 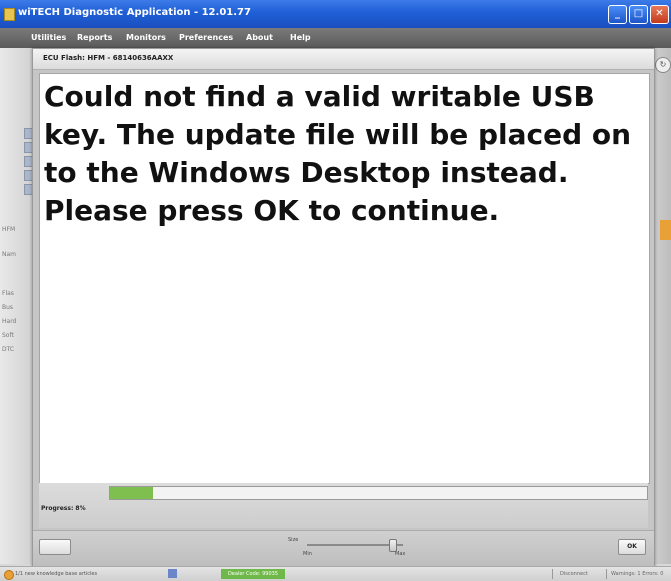 What do you see at coordinates (665, 230) in the screenshot?
I see `status-indicator` at bounding box center [665, 230].